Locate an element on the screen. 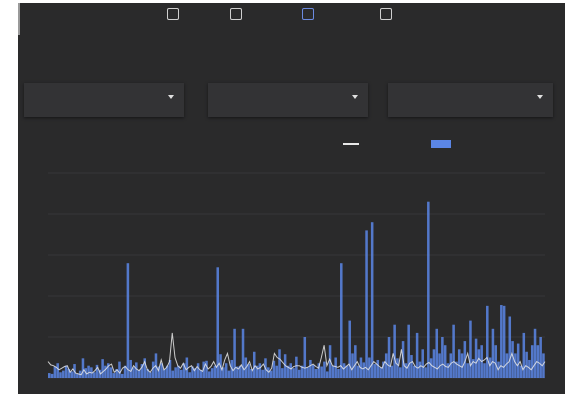  filter-project-type is located at coordinates (104, 100).